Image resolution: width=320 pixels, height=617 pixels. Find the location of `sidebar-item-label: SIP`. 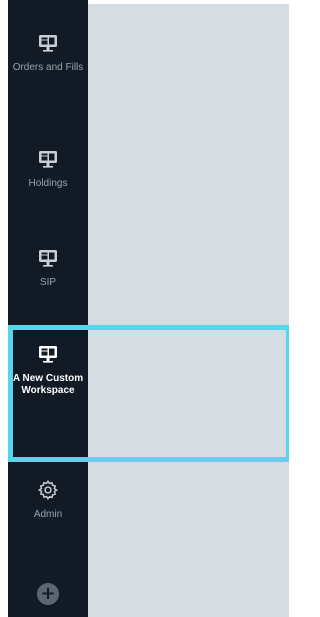

sidebar-item-label: SIP is located at coordinates (48, 282).